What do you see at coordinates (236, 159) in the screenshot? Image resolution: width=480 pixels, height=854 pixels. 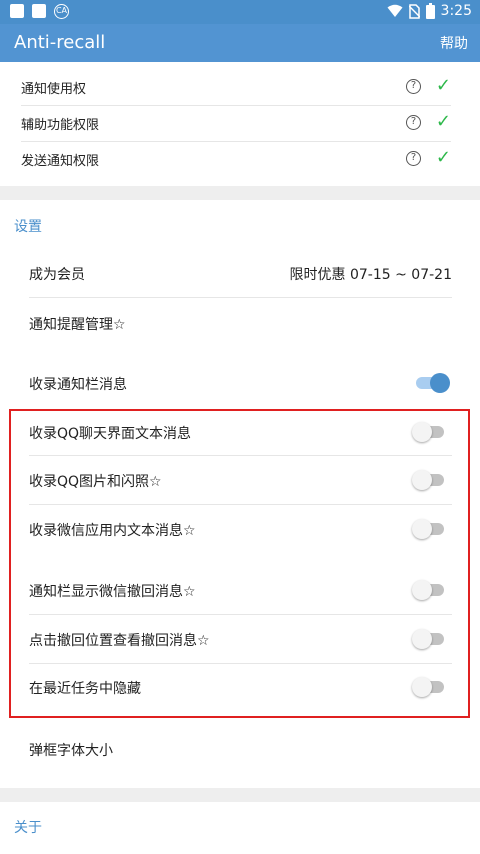 I see `permission-row-post-notification: 发送通知权限 ? ✓` at bounding box center [236, 159].